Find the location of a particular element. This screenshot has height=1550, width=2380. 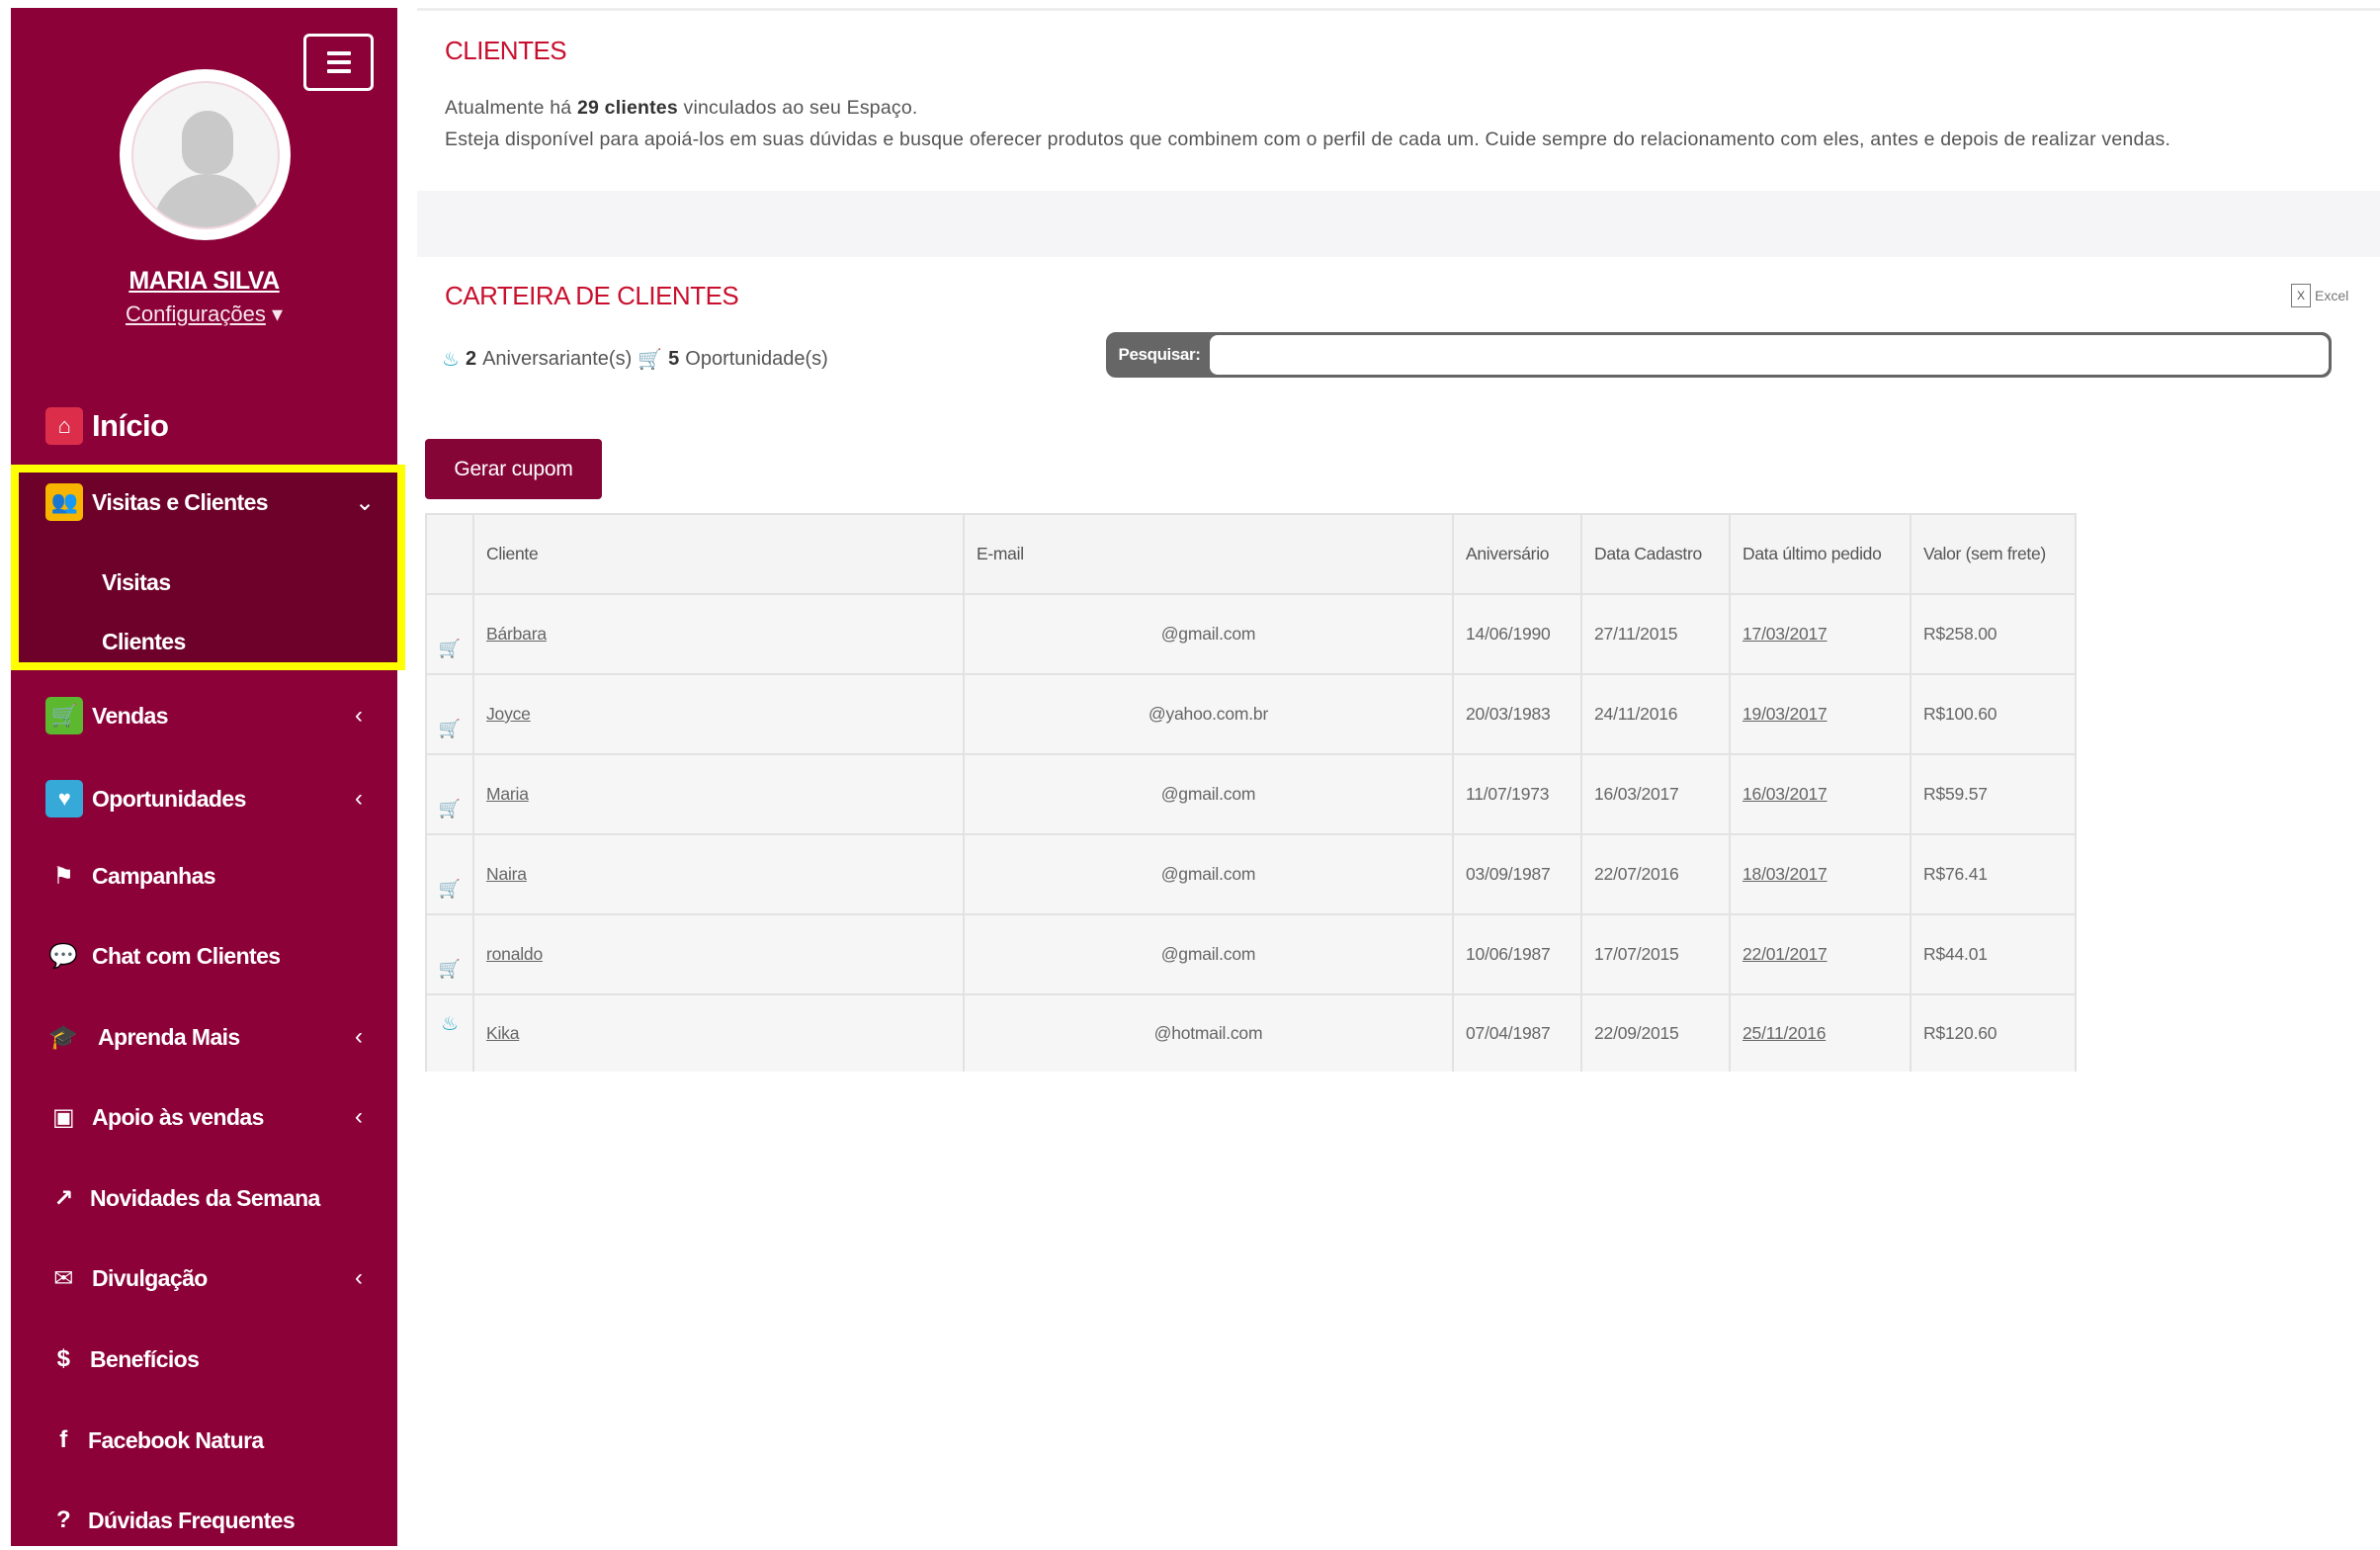

sidebar-item-label: Apoio às vendas is located at coordinates (178, 1116).